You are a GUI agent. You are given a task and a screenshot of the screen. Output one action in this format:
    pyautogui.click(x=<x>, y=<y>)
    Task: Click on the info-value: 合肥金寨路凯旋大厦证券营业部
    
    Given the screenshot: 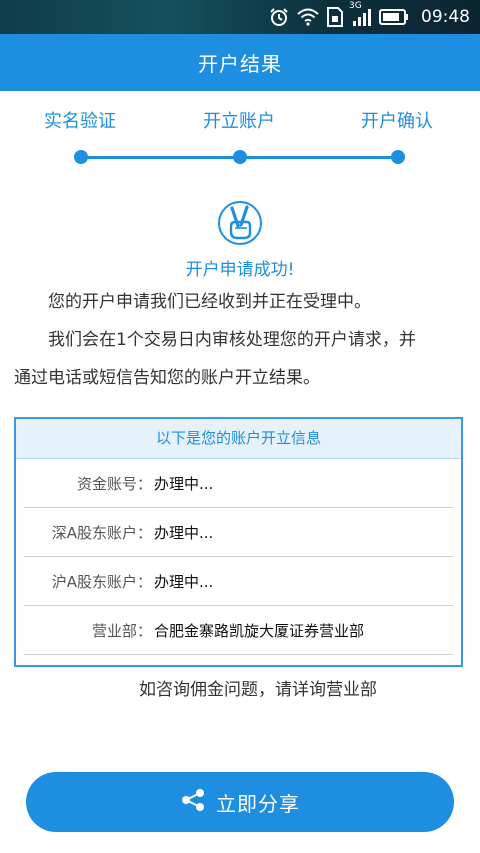 What is the action you would take?
    pyautogui.click(x=259, y=631)
    